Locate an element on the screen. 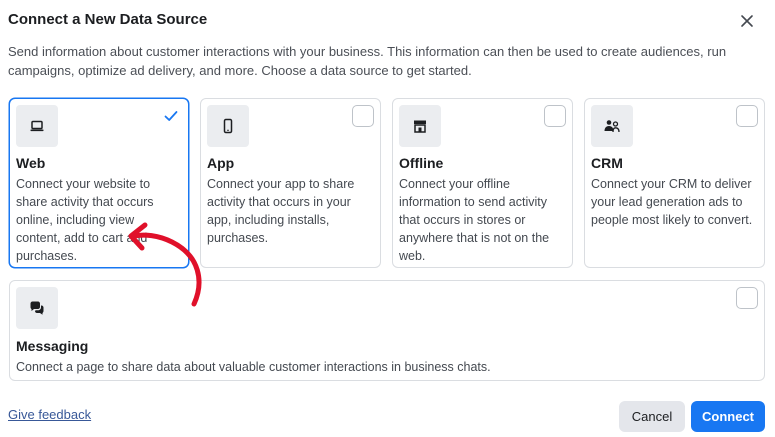  storefront-icon is located at coordinates (420, 126).